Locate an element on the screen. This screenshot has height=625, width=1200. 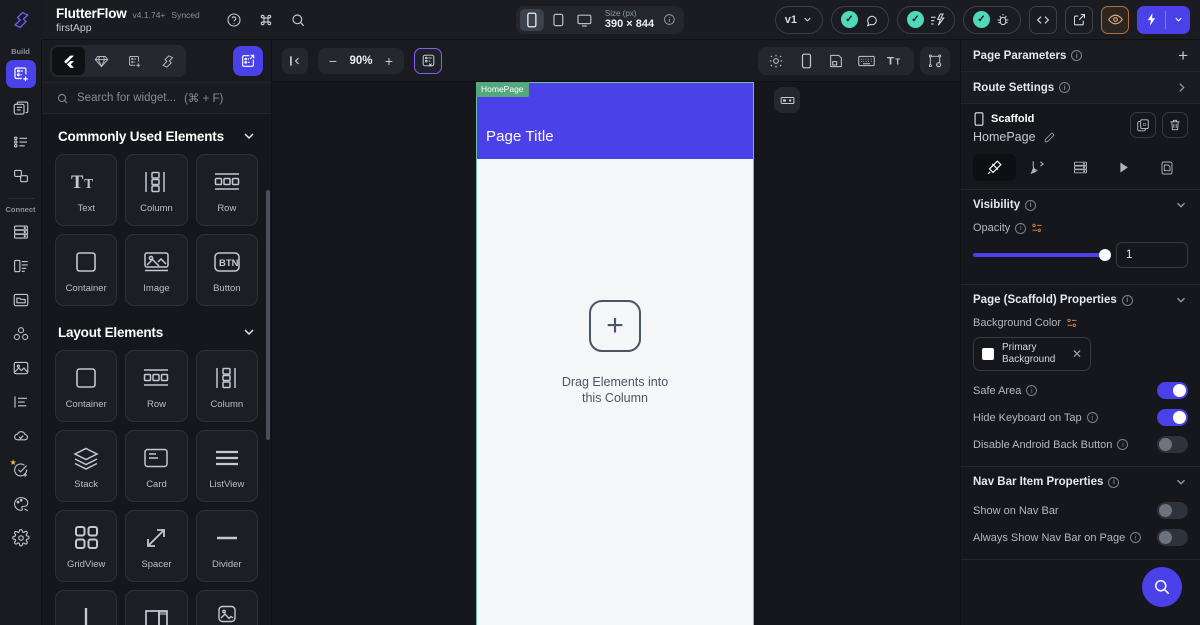
toggle-disable-android-back: Disable Android Back Button i is located at coordinates (1080, 444).